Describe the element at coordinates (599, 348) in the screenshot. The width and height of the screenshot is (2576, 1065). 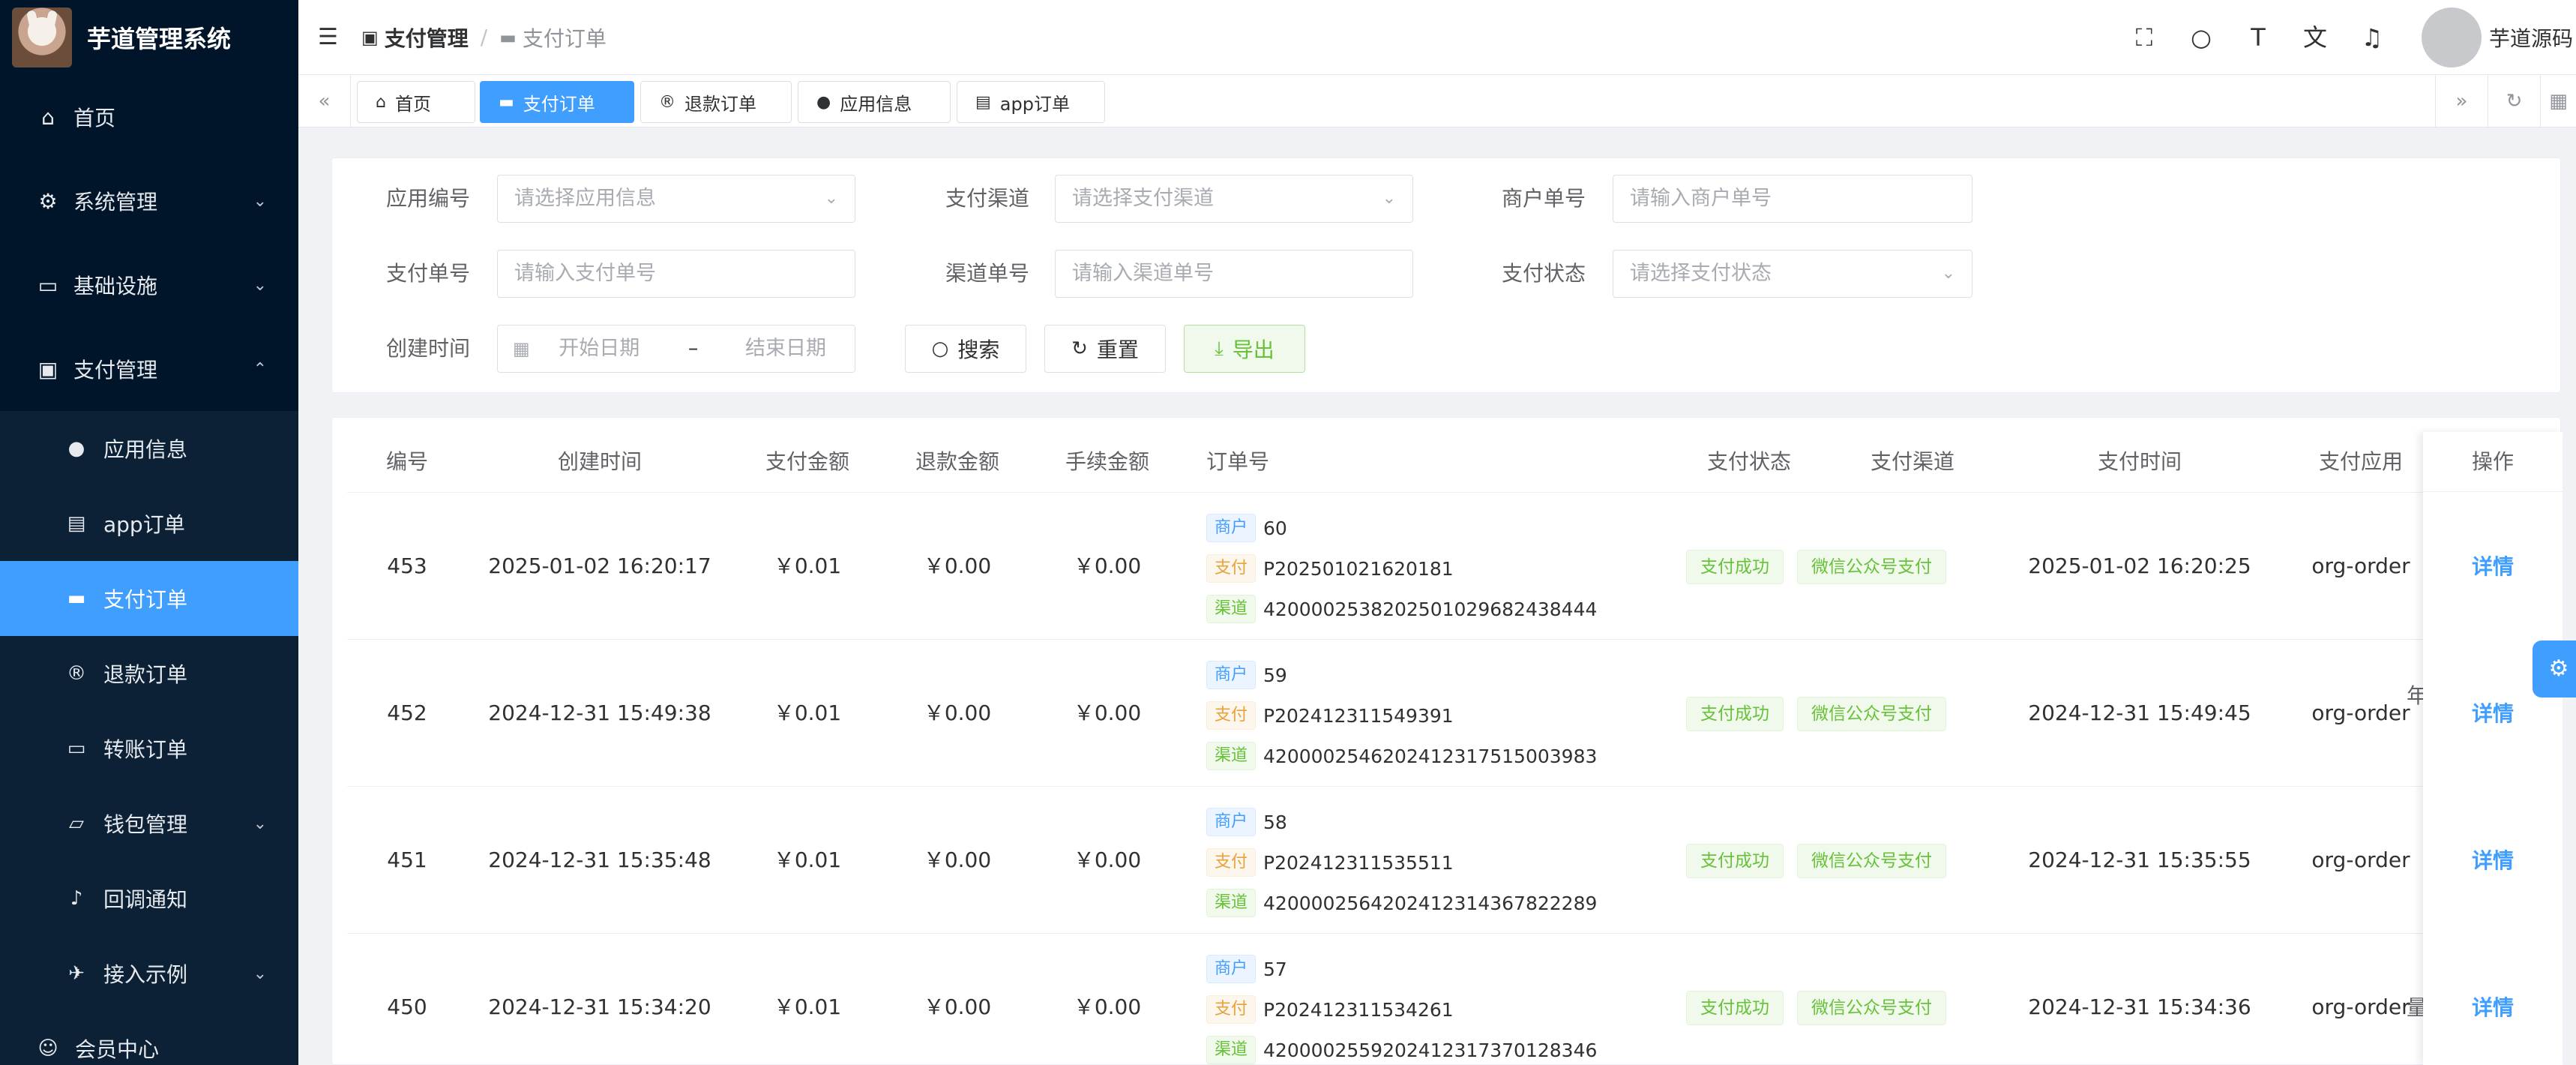
I see `start-date: 开始日期` at that location.